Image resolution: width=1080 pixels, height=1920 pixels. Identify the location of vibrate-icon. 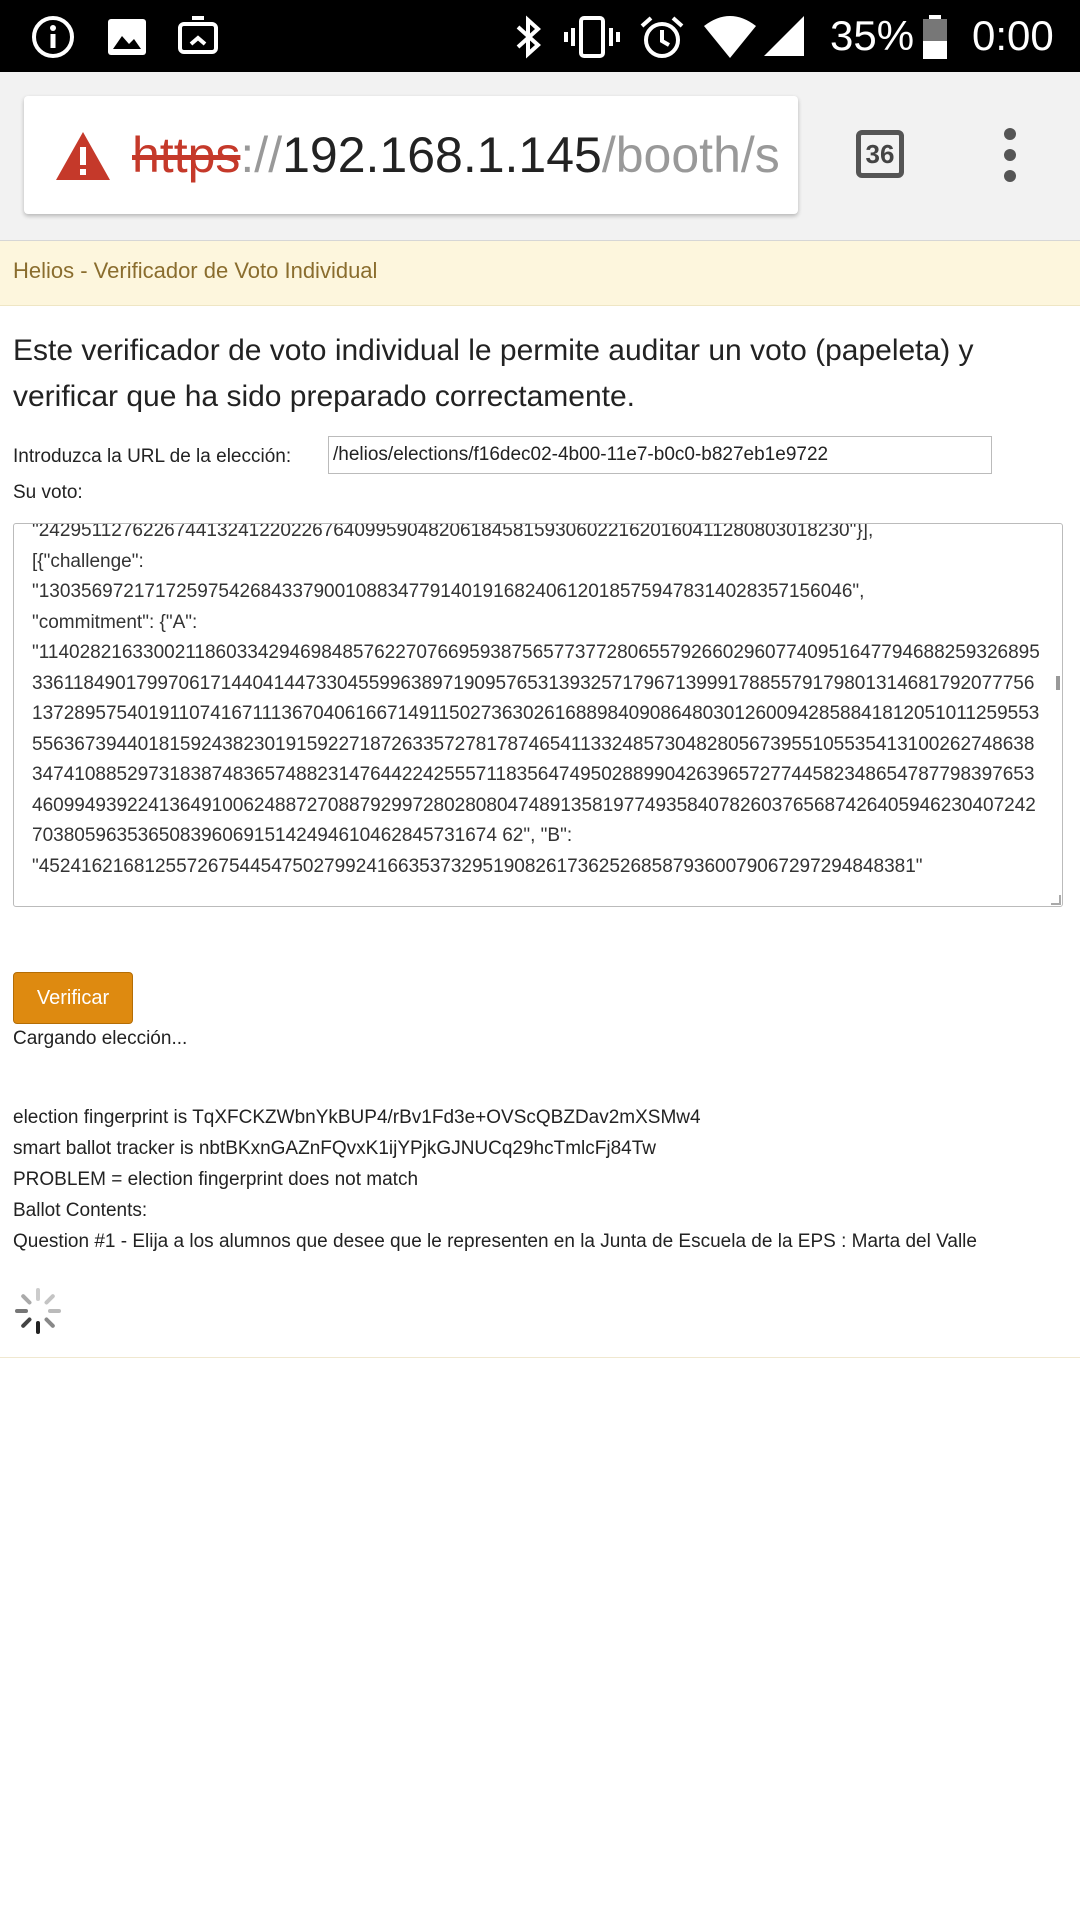
(592, 37).